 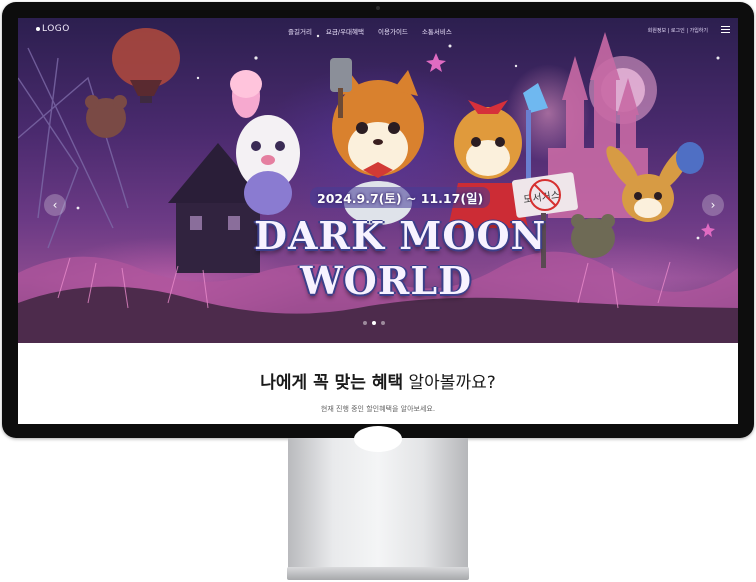 What do you see at coordinates (345, 31) in the screenshot?
I see `menu-item-pricing: 요금/우대혜택` at bounding box center [345, 31].